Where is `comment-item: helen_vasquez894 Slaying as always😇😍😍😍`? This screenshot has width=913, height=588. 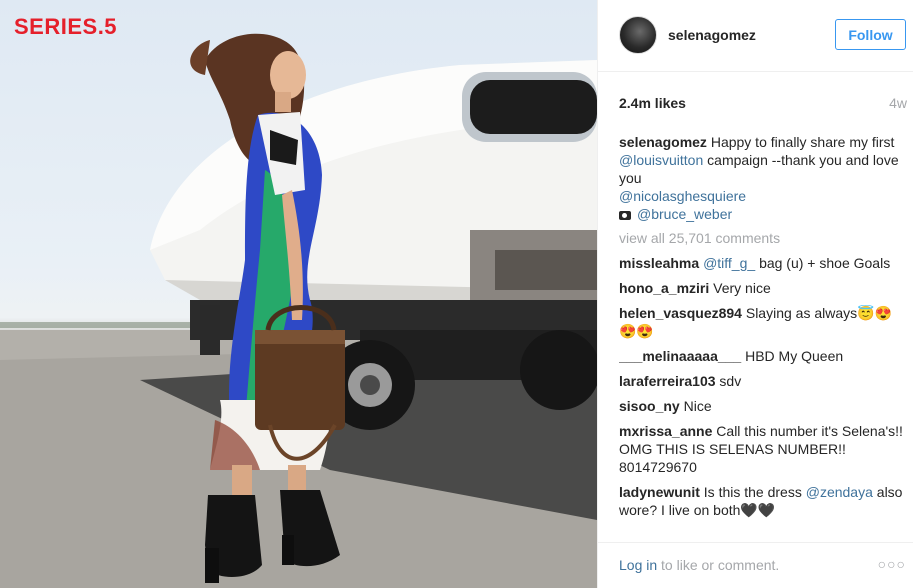 comment-item: helen_vasquez894 Slaying as always😇😍😍😍 is located at coordinates (764, 322).